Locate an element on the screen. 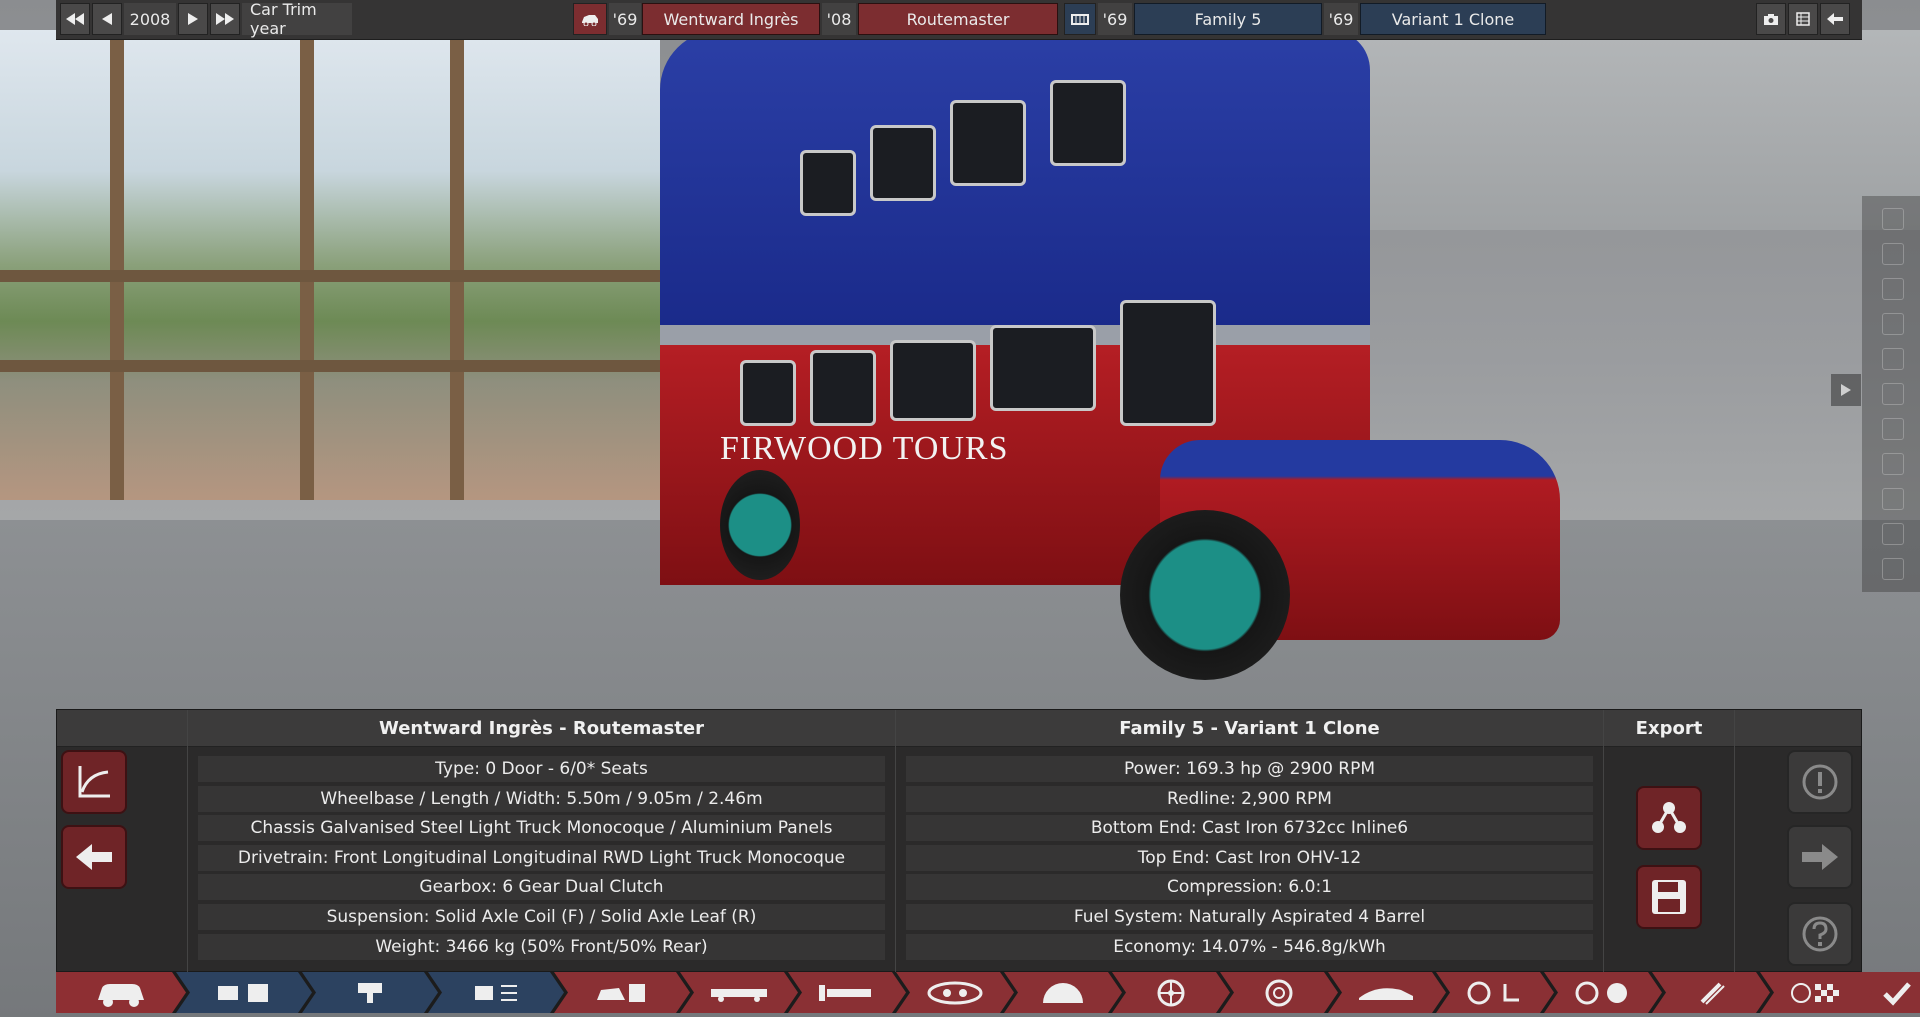  nav-interior is located at coordinates (1495, 992).